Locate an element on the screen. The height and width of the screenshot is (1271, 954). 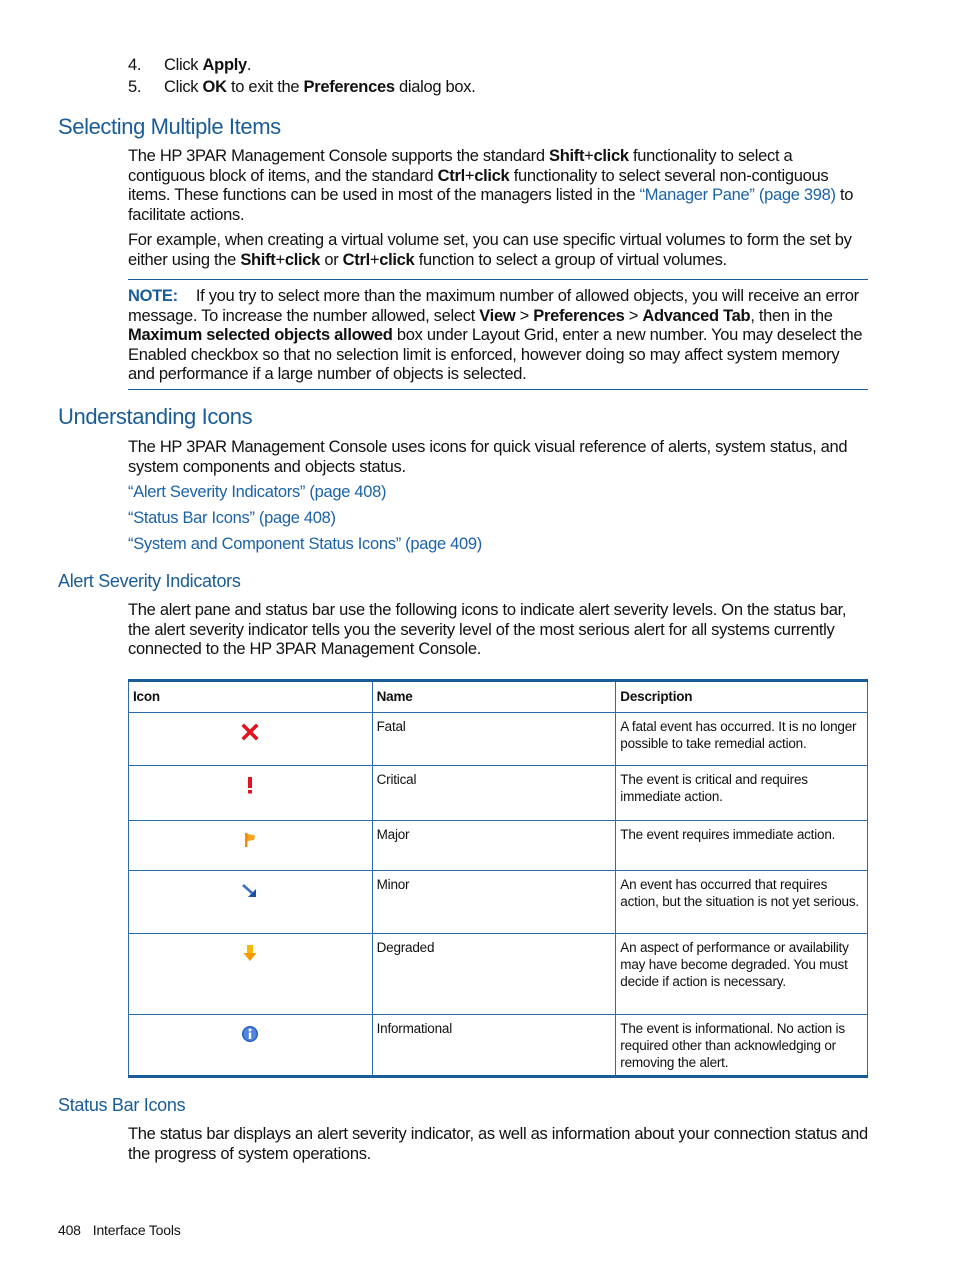
column-header-description: Description is located at coordinates (741, 696).